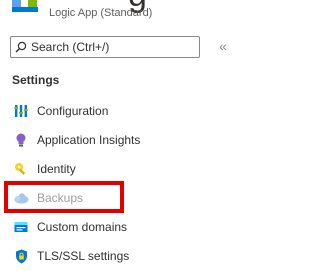 Image resolution: width=320 pixels, height=271 pixels. Describe the element at coordinates (101, 13) in the screenshot. I see `page-subtitle: Logic App (Standard)` at that location.